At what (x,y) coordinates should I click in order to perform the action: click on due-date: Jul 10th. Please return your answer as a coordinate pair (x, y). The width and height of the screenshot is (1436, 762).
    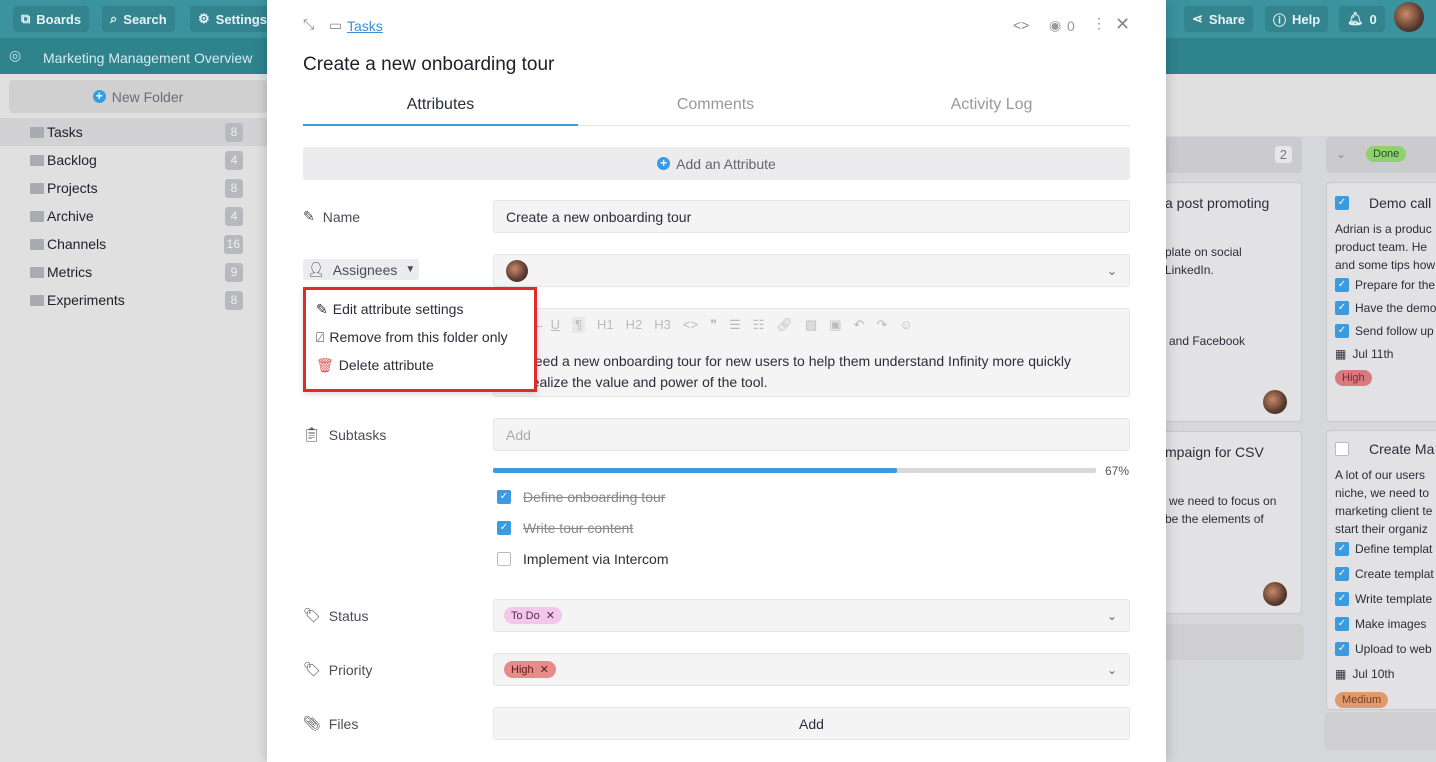
    Looking at the image, I should click on (1373, 674).